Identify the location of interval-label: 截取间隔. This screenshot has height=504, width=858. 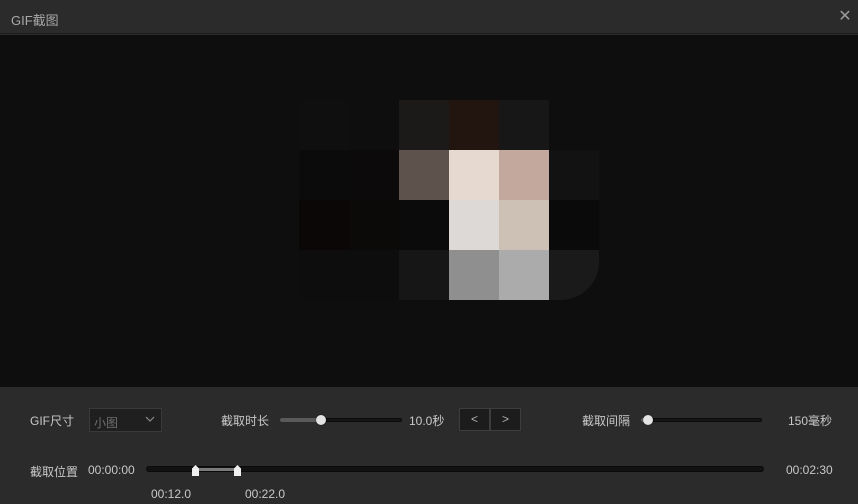
(606, 421).